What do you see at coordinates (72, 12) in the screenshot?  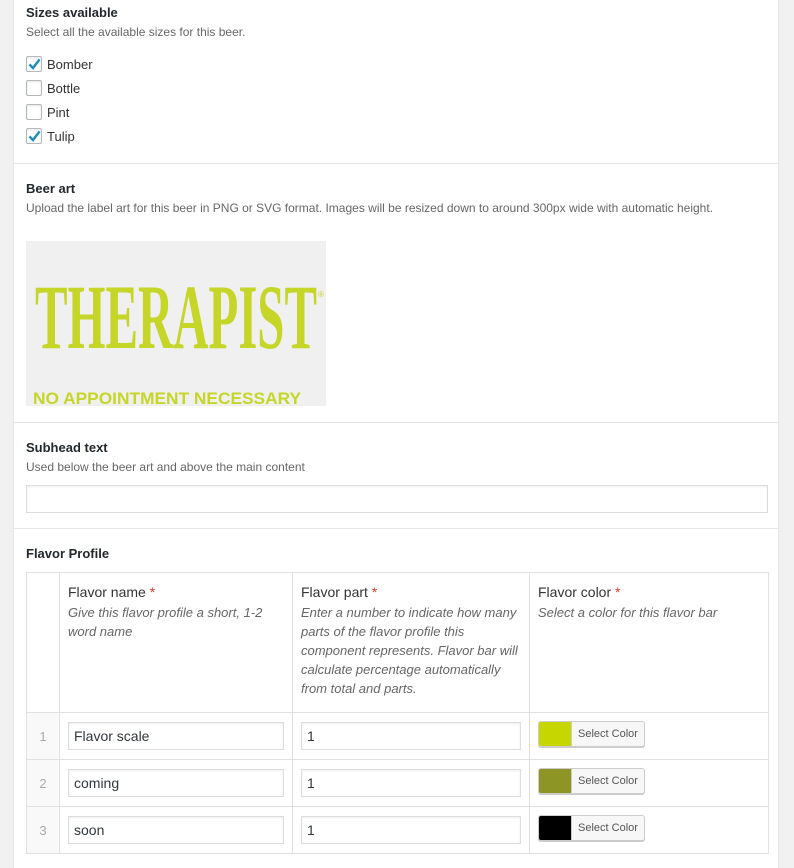 I see `sizes-label: Sizes available` at bounding box center [72, 12].